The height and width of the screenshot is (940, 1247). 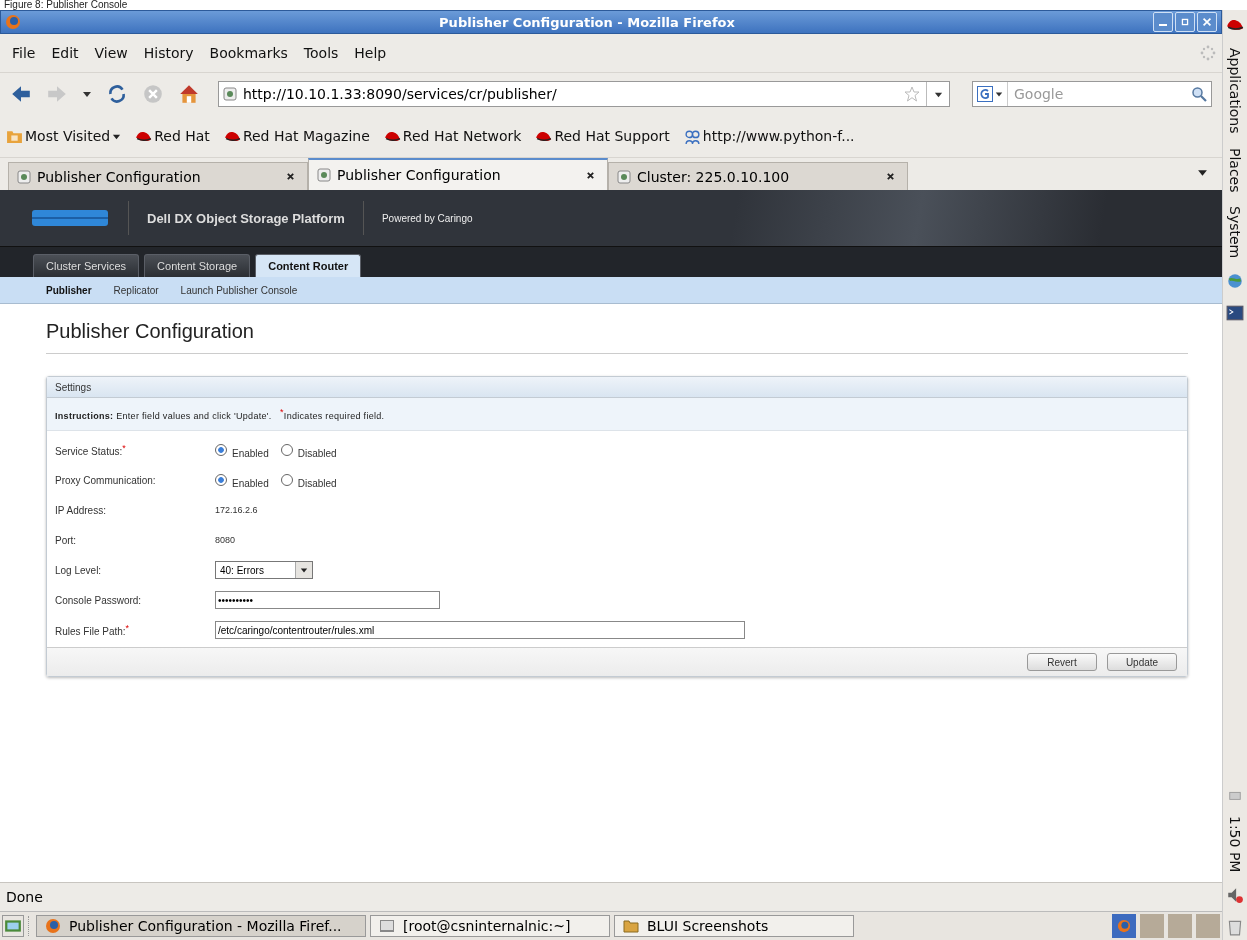 I want to click on field-label: Rules File Path:$^{*}$, so click(x=93, y=630).